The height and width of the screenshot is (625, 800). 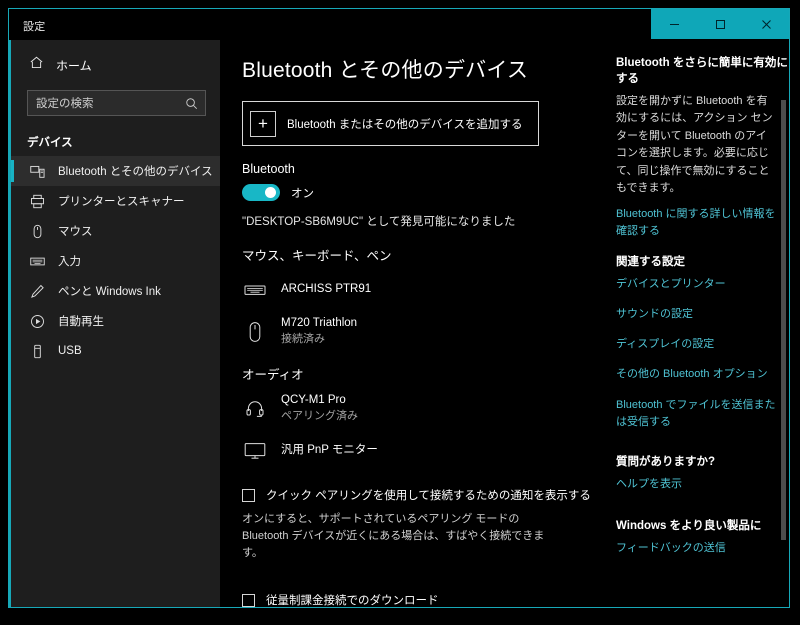 I want to click on bluetooth-toggle-state: オン, so click(x=302, y=193).